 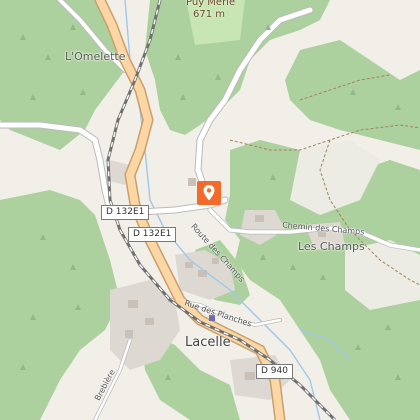 I want to click on road-shield-d132e1-secondary: D 132E1, so click(x=152, y=234).